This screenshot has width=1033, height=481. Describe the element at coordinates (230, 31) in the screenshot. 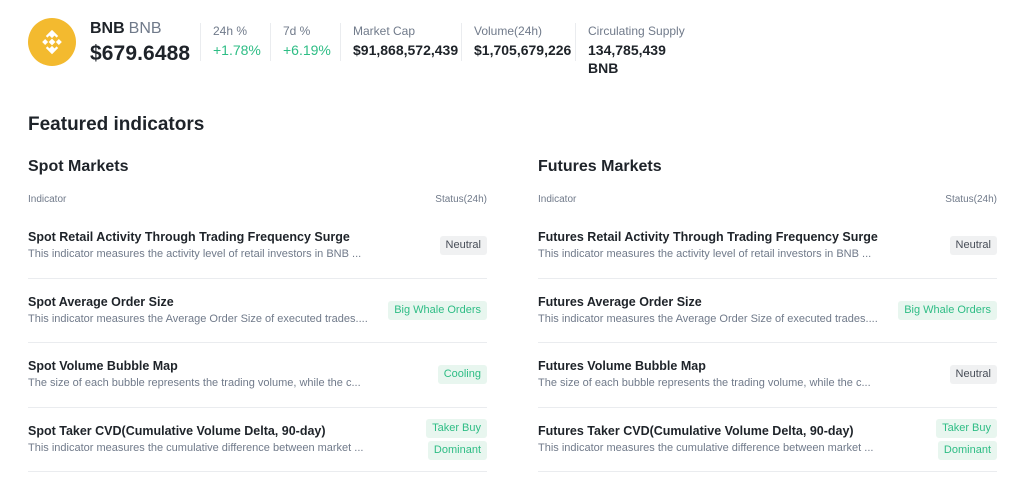

I see `stat-label: 24h %` at that location.